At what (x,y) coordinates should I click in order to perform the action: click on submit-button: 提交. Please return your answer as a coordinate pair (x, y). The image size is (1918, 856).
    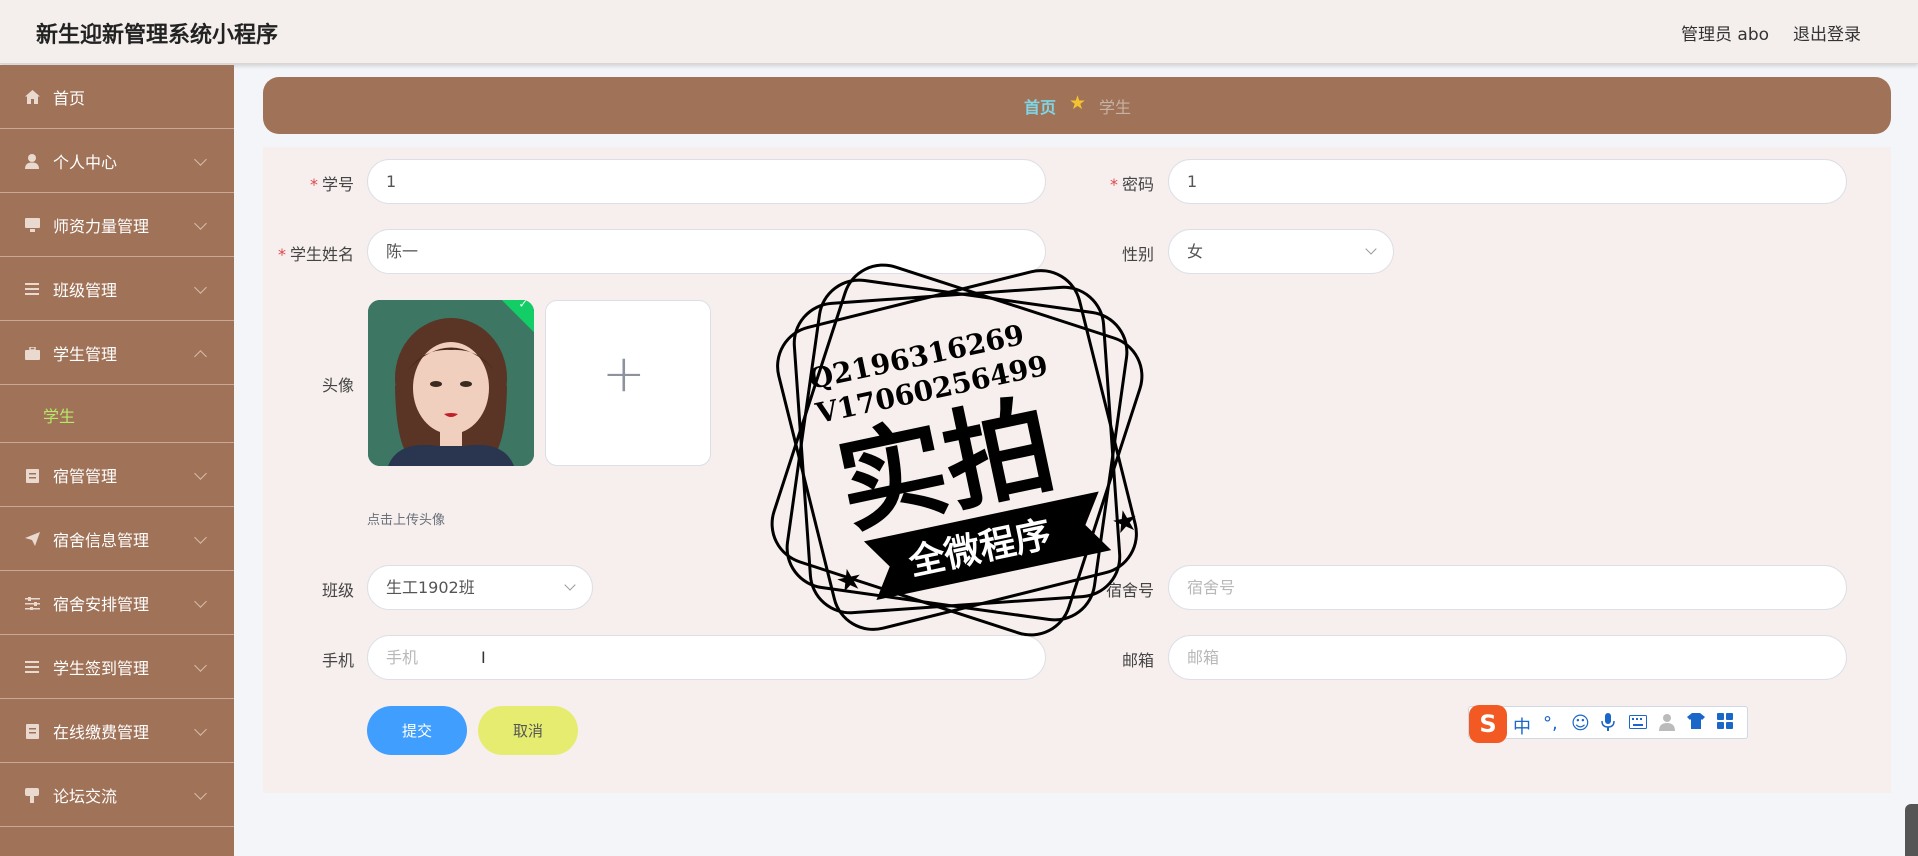
    Looking at the image, I should click on (417, 730).